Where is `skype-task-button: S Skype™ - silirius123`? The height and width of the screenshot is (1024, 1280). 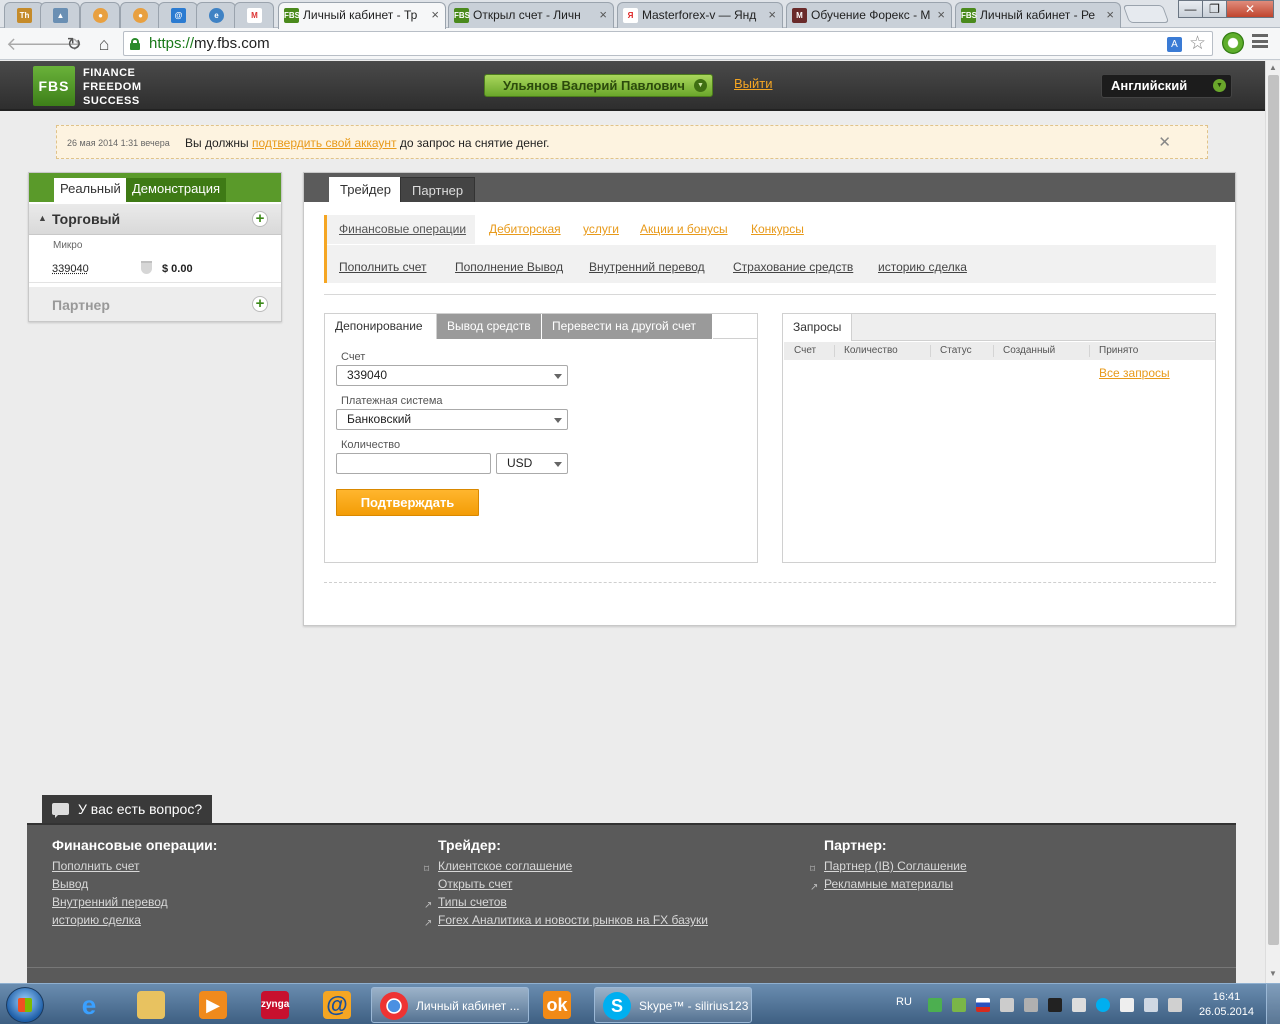
skype-task-button: S Skype™ - silirius123 is located at coordinates (673, 1005).